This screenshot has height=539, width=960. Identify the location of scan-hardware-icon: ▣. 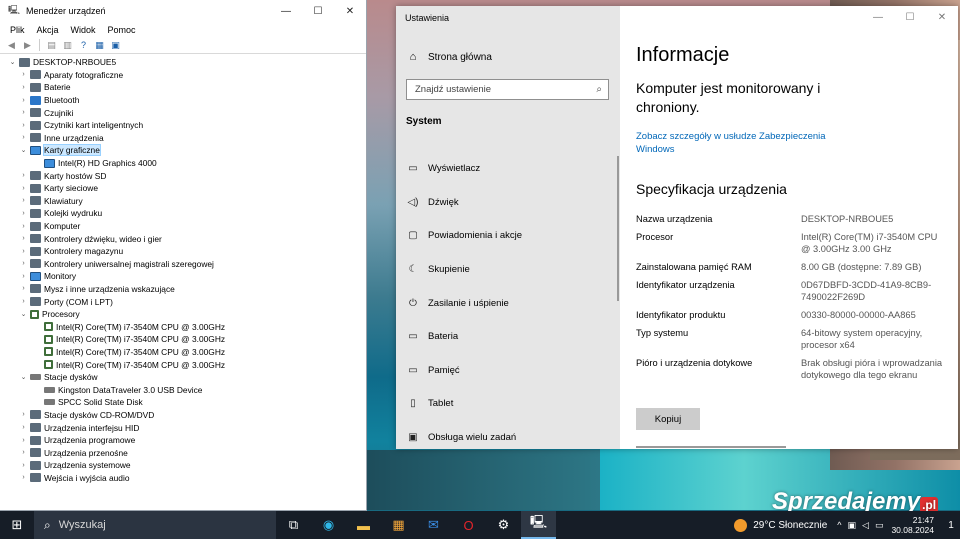
(115, 45).